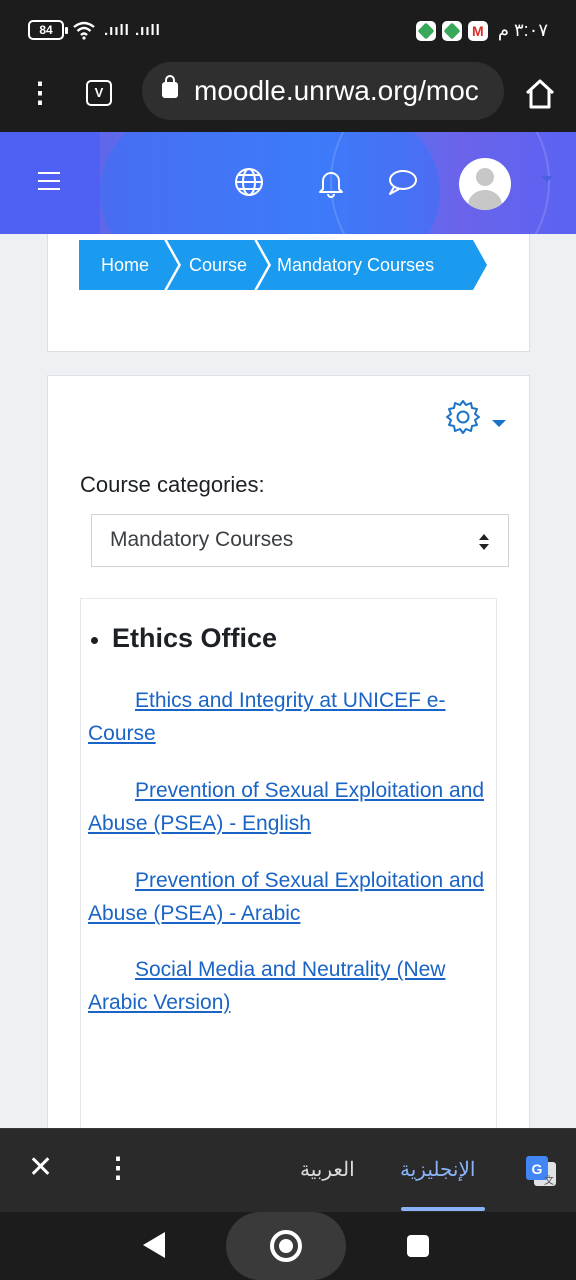  What do you see at coordinates (84, 30) in the screenshot?
I see `wifi-icon` at bounding box center [84, 30].